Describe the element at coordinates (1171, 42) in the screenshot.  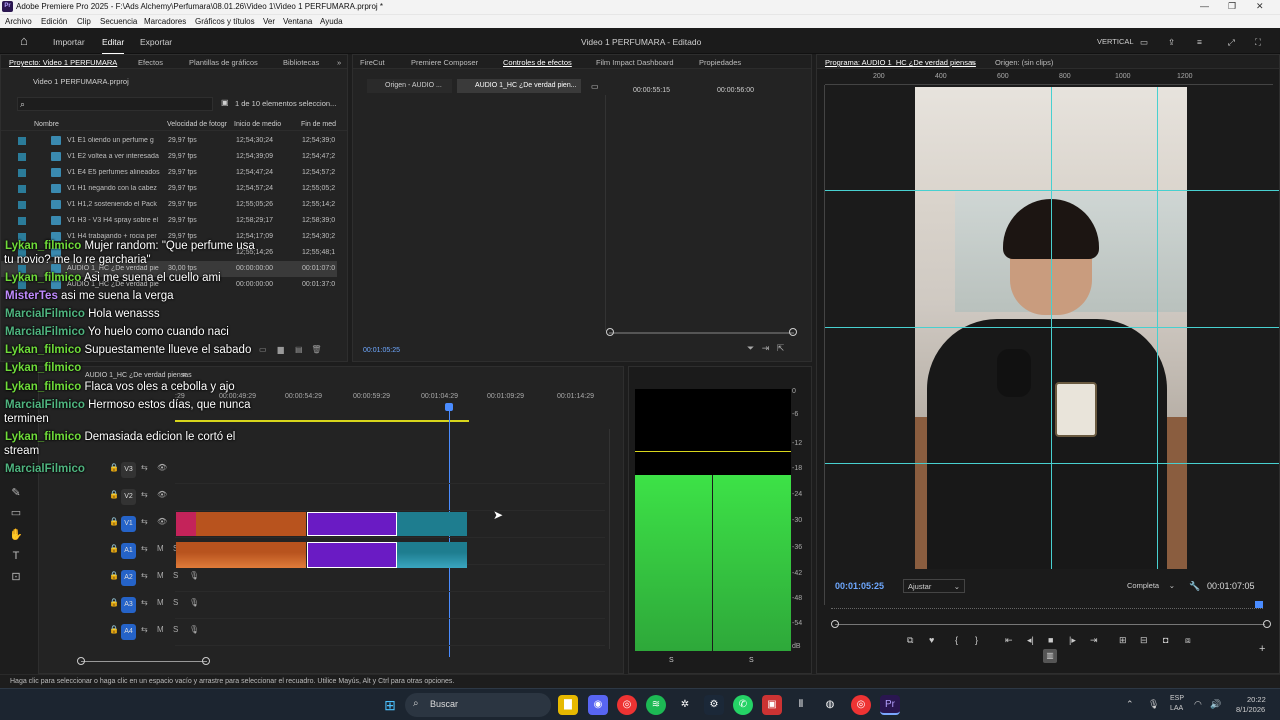
I see `share-icon: ⇪` at that location.